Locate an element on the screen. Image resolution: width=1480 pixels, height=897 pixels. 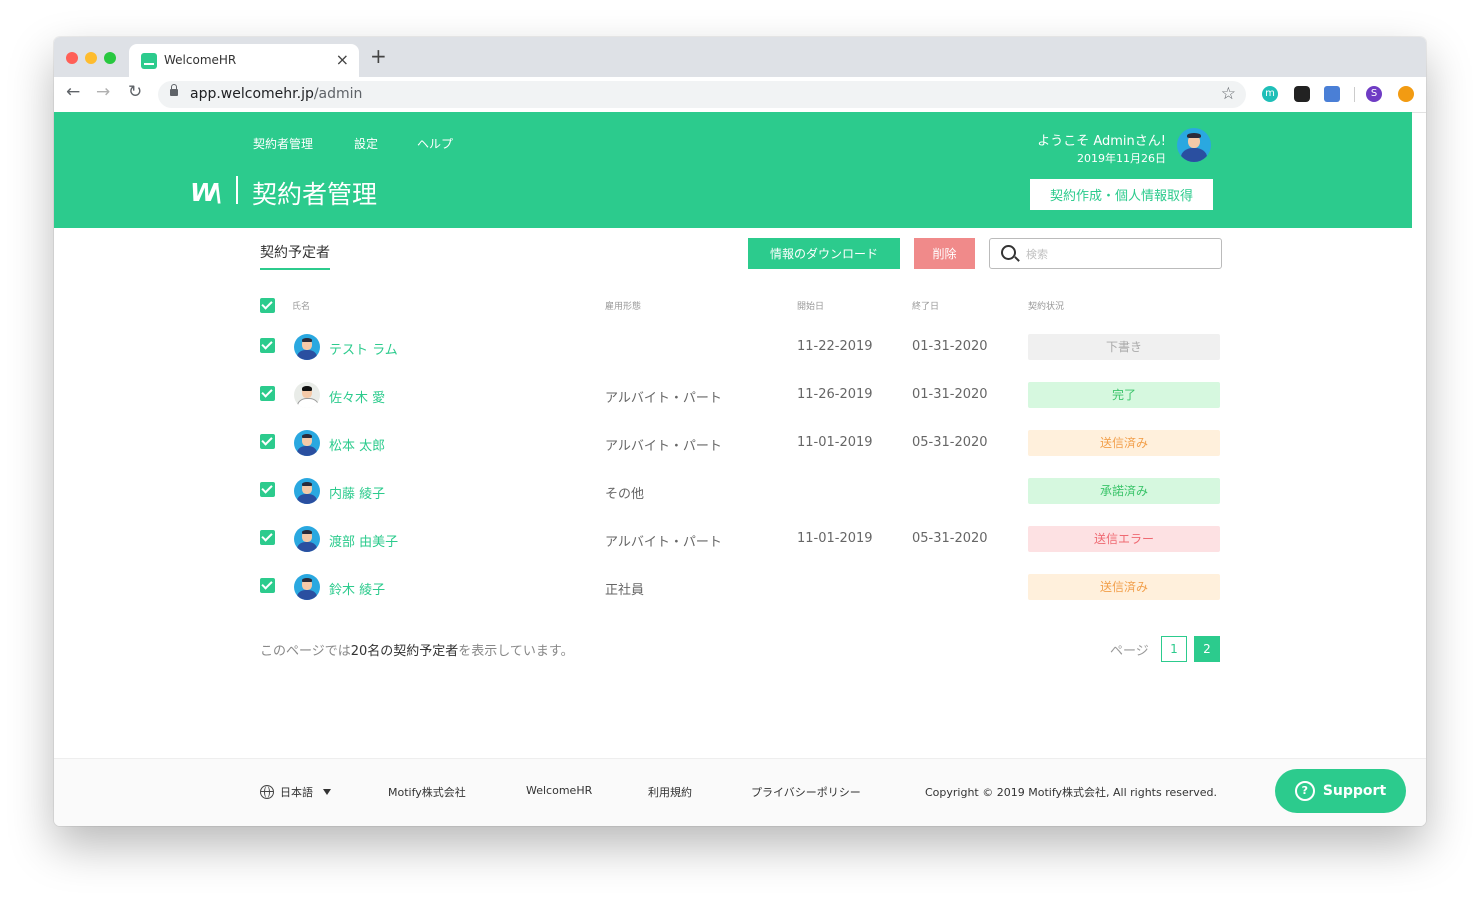
help-icon: ? is located at coordinates (1304, 791).